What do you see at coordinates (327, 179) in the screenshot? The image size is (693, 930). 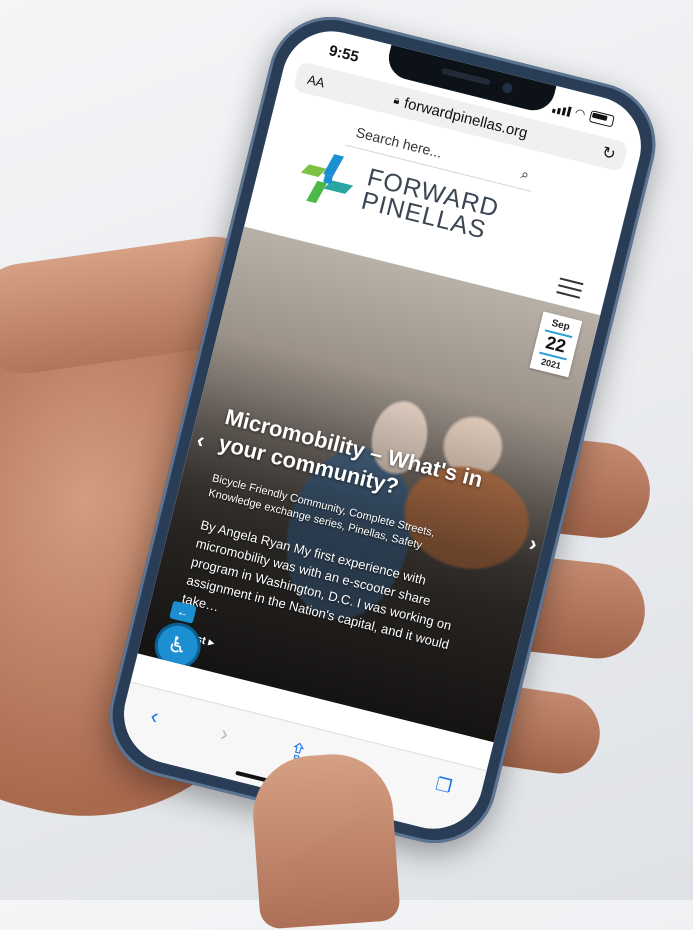 I see `forward-pinellas-logo-icon` at bounding box center [327, 179].